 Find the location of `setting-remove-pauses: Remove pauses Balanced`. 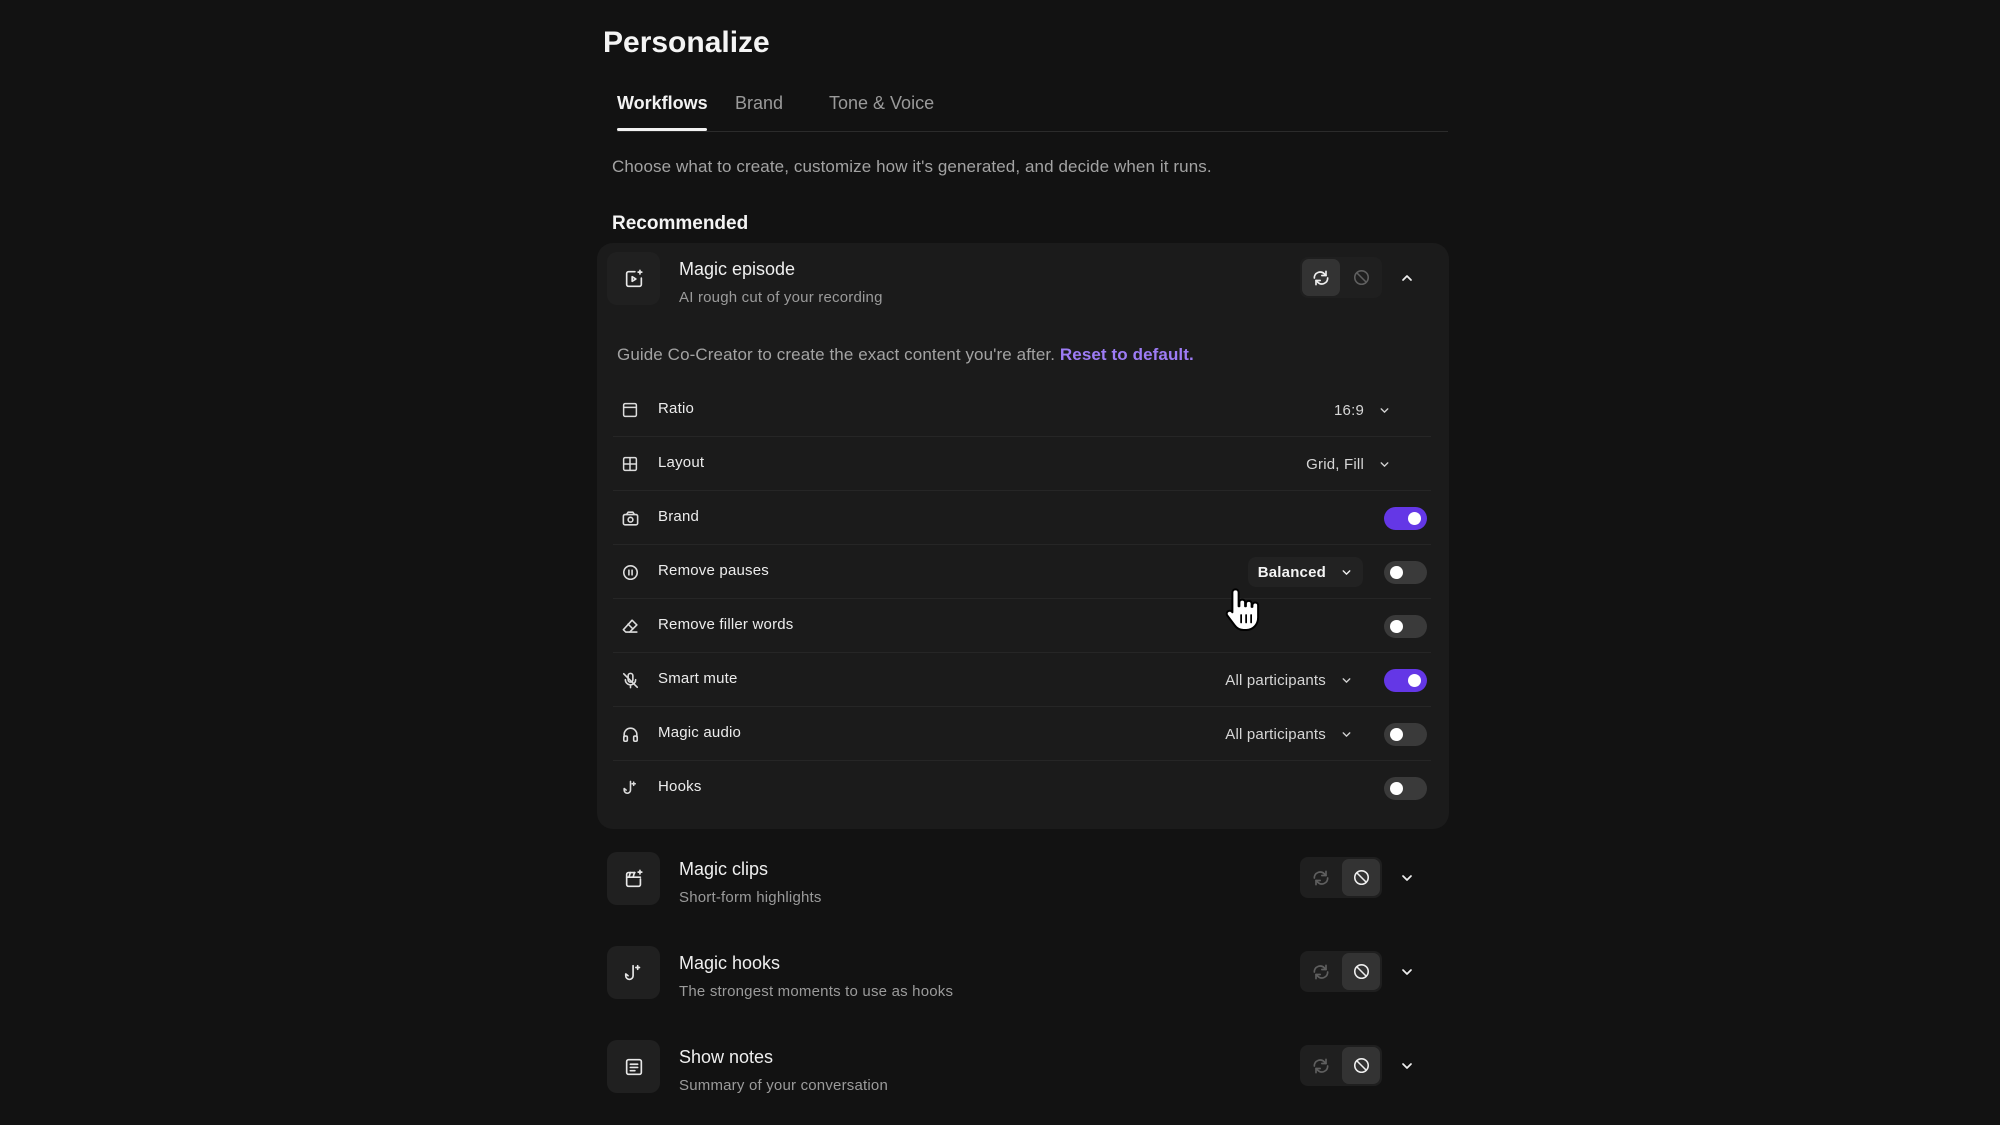

setting-remove-pauses: Remove pauses Balanced is located at coordinates (1022, 572).